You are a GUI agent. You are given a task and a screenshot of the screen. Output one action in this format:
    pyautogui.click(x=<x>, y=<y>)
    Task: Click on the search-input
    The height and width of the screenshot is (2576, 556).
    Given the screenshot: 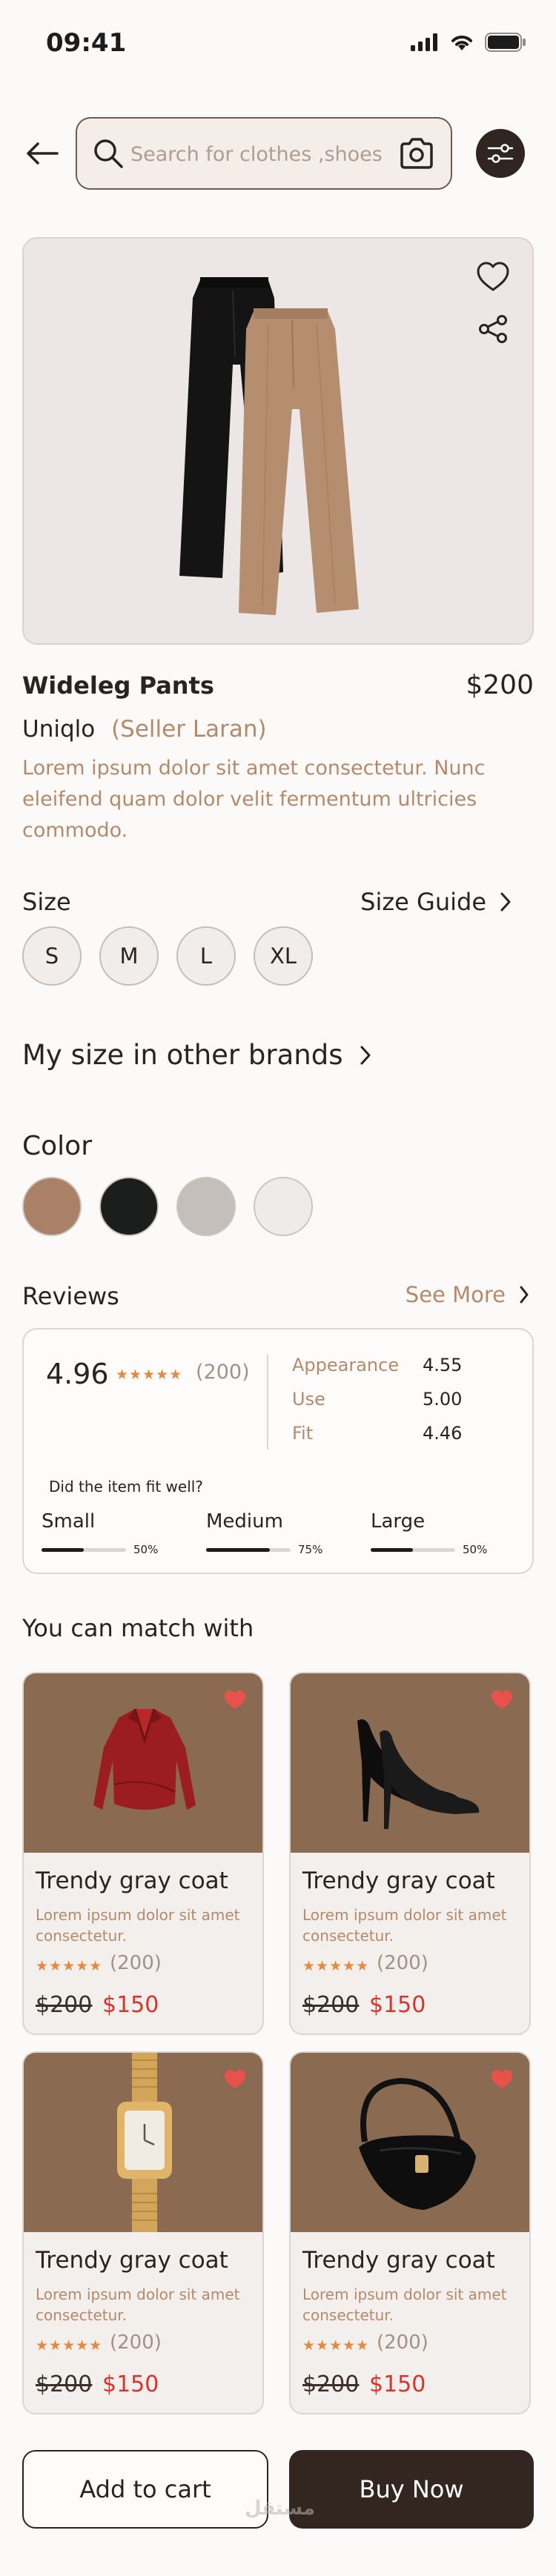 What is the action you would take?
    pyautogui.click(x=263, y=154)
    